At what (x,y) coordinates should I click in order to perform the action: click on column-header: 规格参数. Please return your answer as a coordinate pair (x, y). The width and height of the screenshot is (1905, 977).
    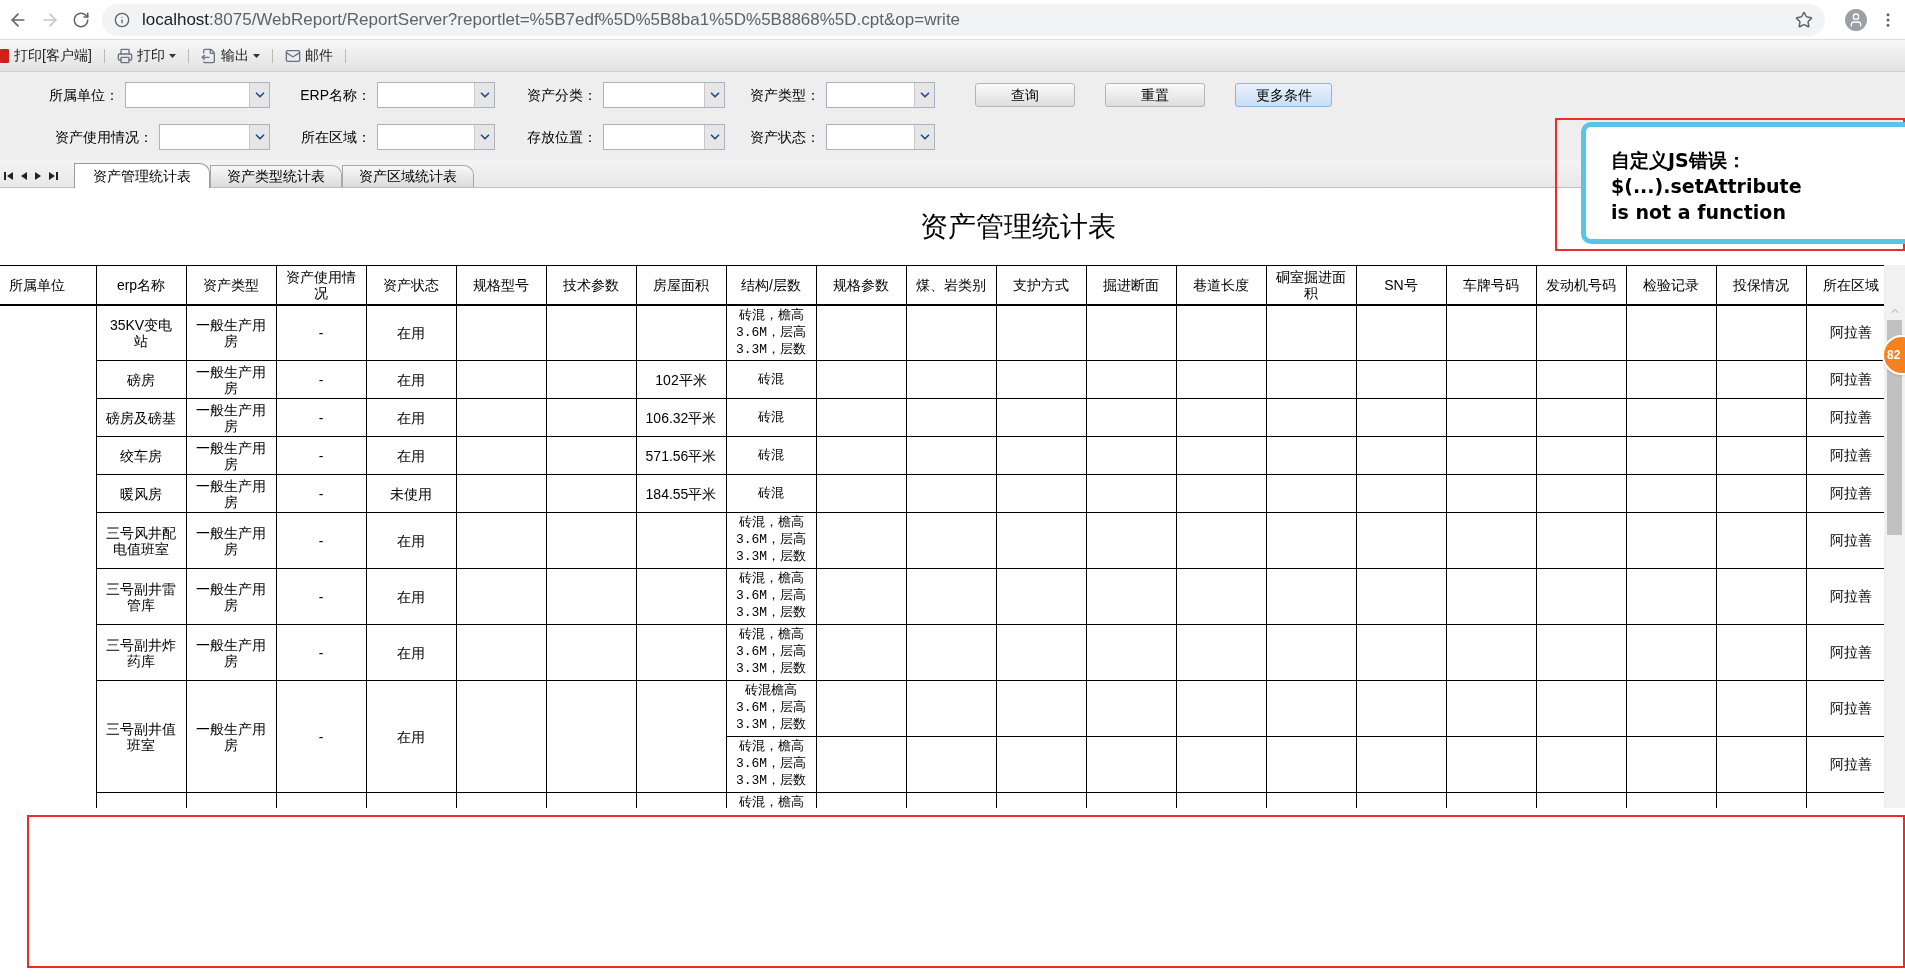
    Looking at the image, I should click on (861, 285).